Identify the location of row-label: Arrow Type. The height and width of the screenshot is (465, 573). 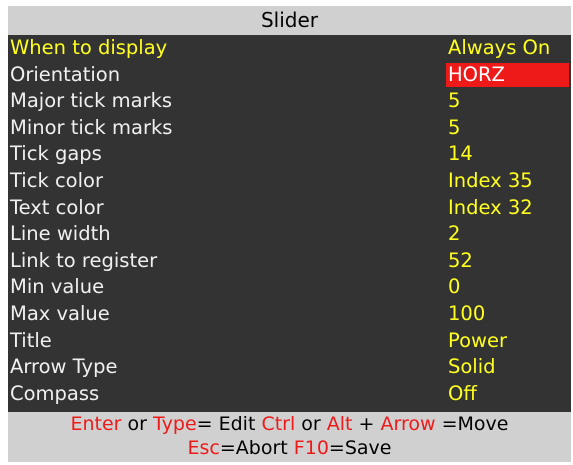
(64, 367).